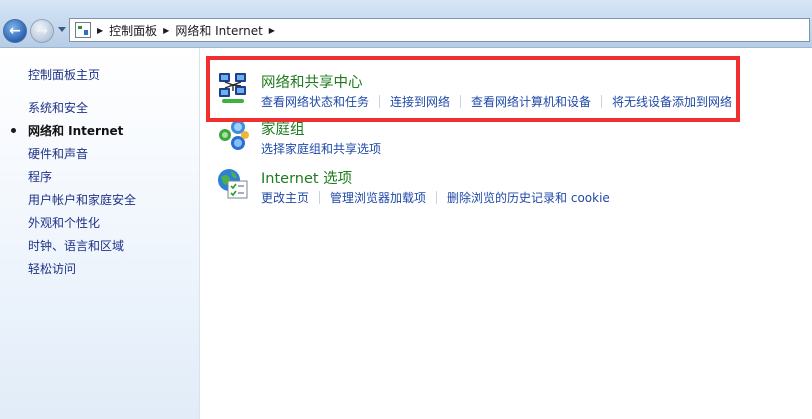 This screenshot has height=419, width=812. I want to click on forward-arrow-icon: →, so click(42, 31).